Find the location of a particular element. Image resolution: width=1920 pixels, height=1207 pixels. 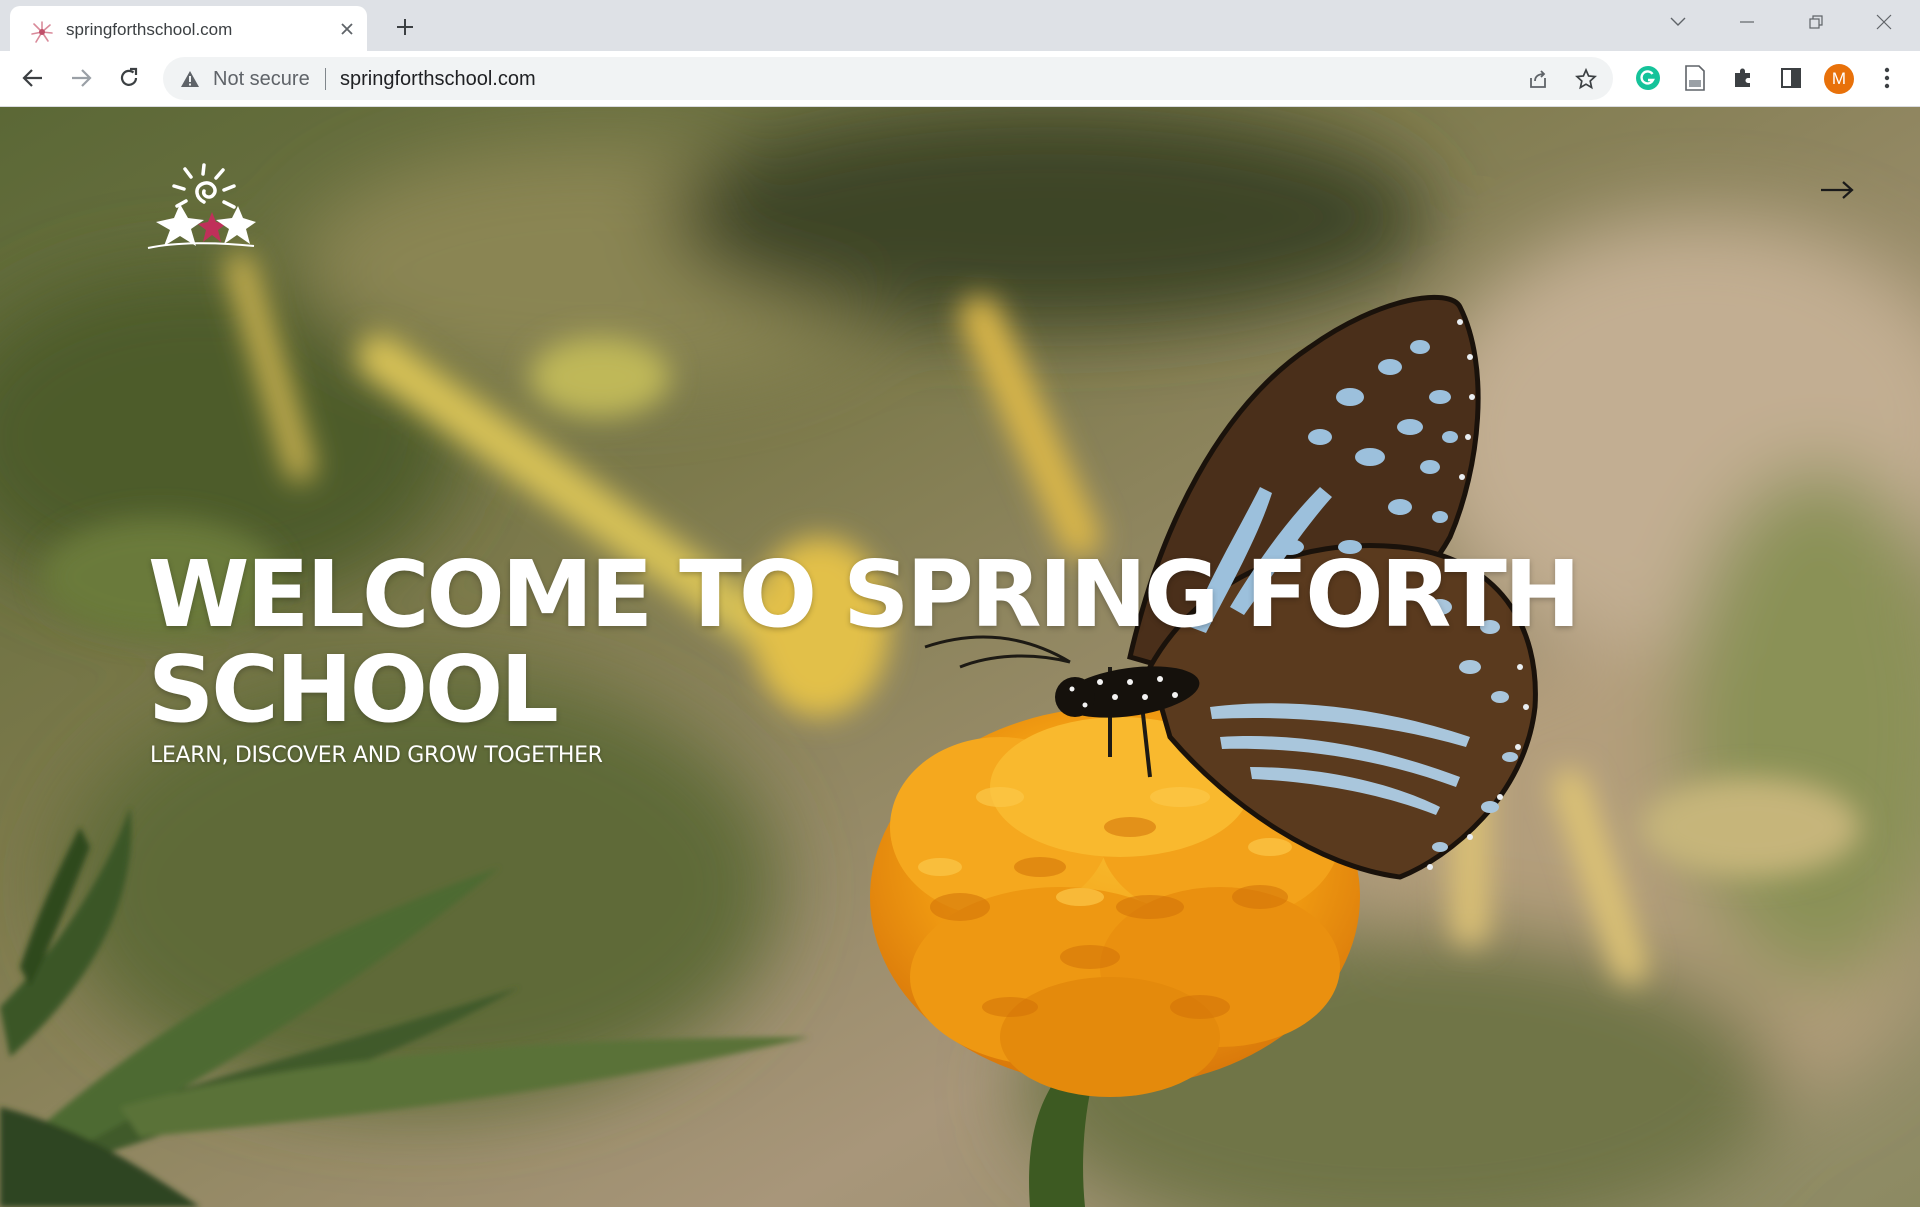

star-icon is located at coordinates (1586, 79).